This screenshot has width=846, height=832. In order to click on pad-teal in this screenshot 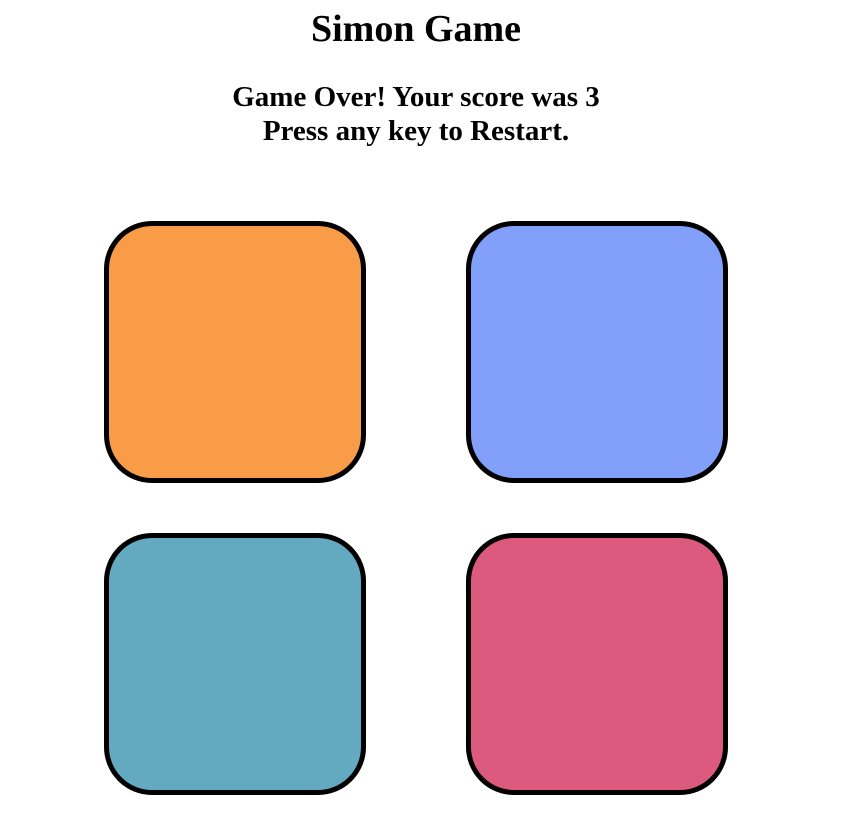, I will do `click(235, 664)`.